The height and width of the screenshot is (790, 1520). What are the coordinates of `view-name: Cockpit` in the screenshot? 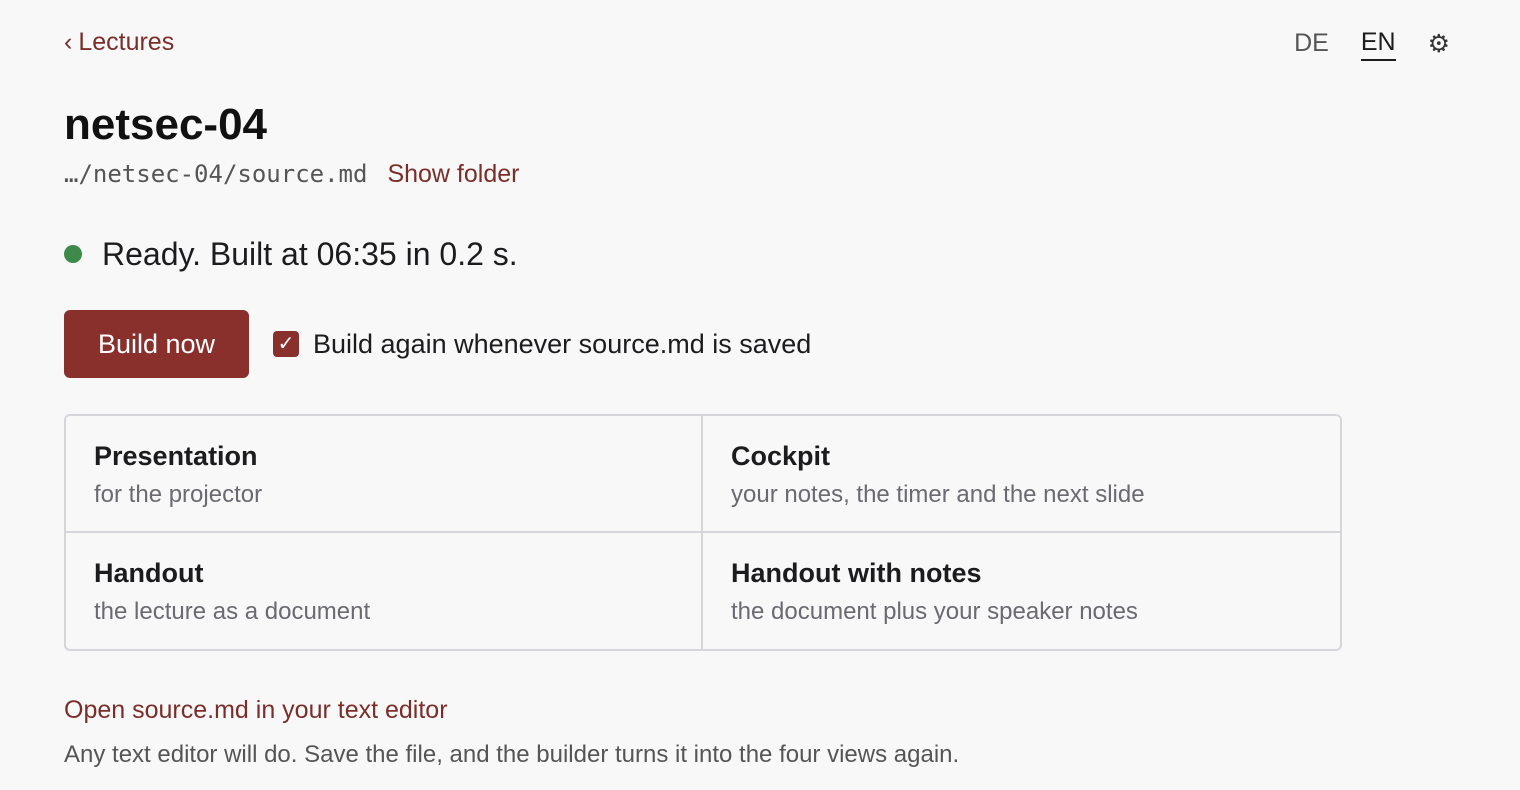 It's located at (781, 456).